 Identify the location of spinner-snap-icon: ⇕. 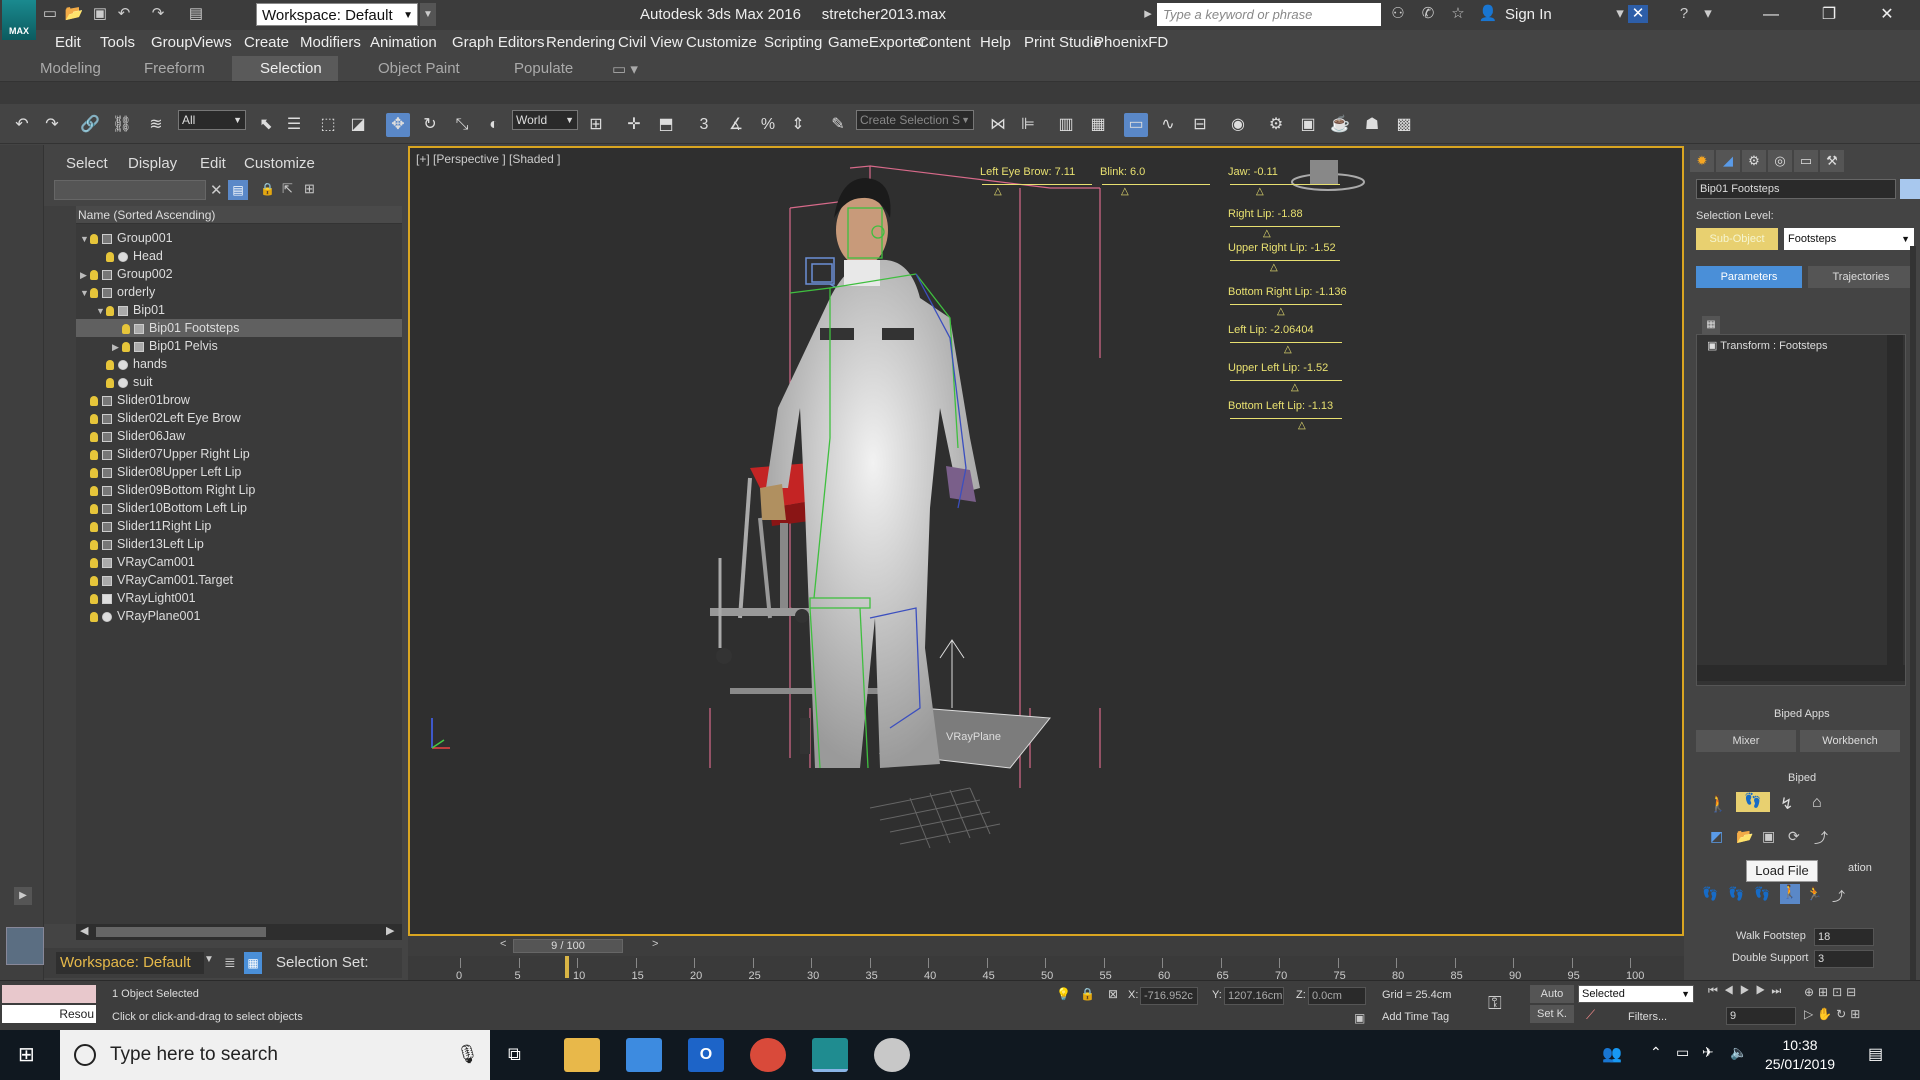
(798, 125).